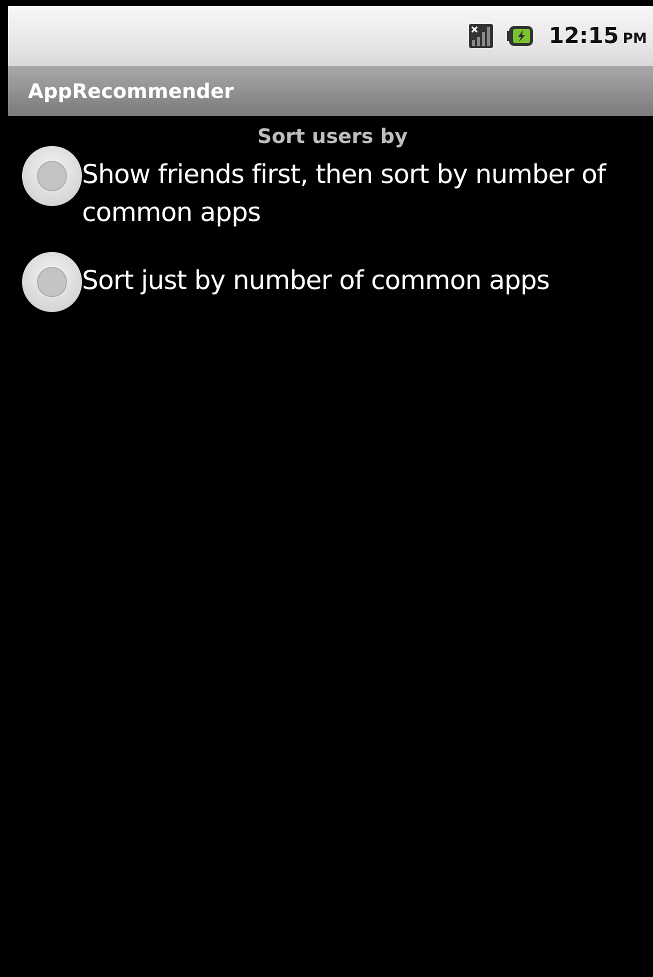 This screenshot has width=653, height=977. What do you see at coordinates (332, 136) in the screenshot?
I see `section-heading: Sort users by` at bounding box center [332, 136].